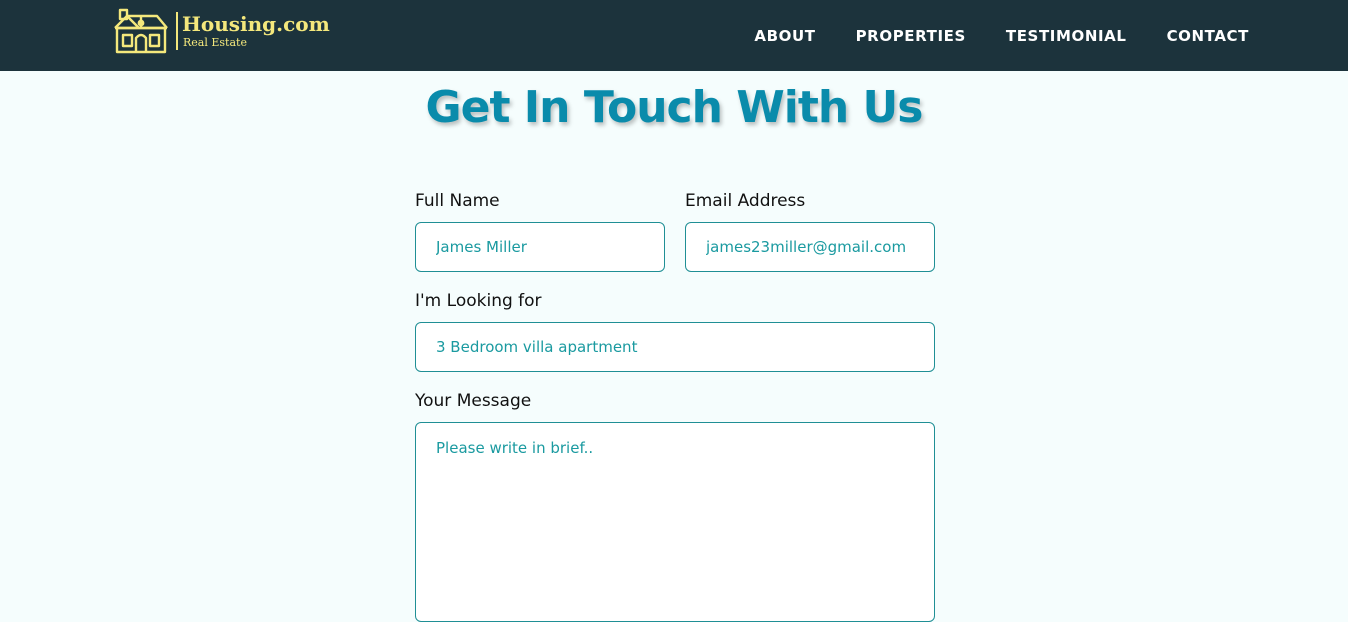 The image size is (1348, 622). Describe the element at coordinates (177, 31) in the screenshot. I see `logo-divider` at that location.